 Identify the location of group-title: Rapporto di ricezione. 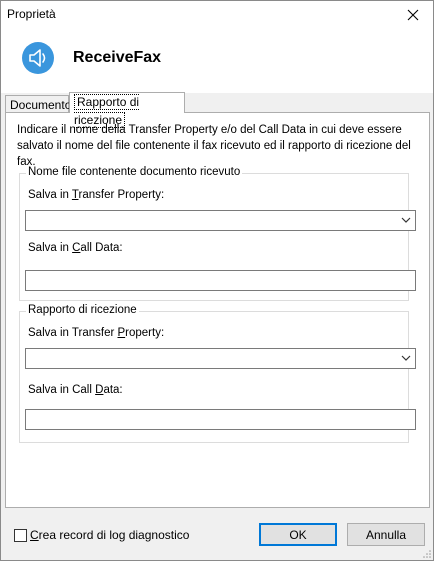
(82, 310).